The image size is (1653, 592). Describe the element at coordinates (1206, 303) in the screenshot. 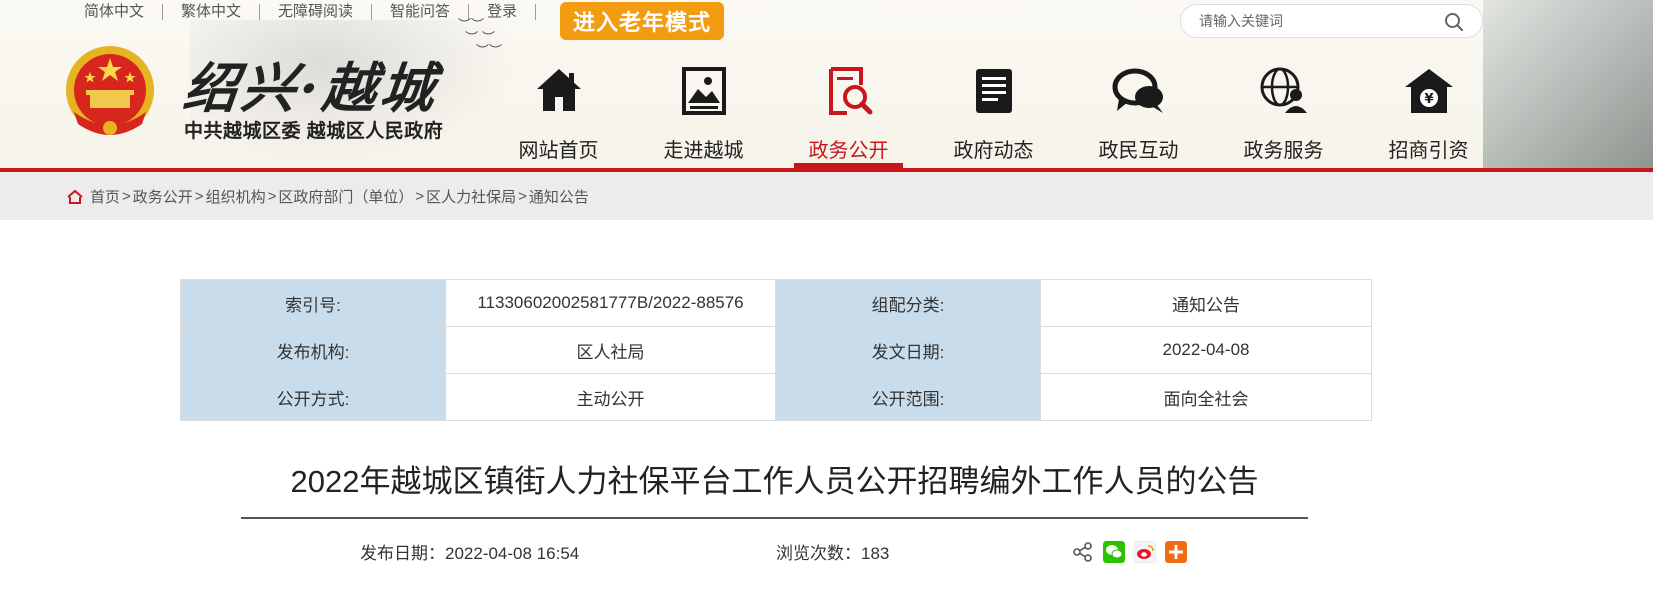

I see `meta-value-category: 通知公告` at that location.